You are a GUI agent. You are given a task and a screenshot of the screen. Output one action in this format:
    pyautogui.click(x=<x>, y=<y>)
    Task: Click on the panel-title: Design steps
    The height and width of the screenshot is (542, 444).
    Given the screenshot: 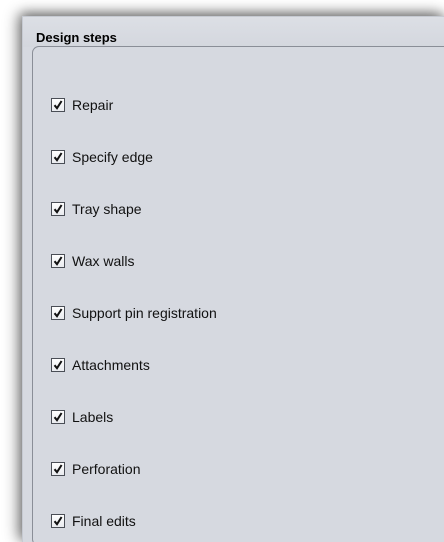 What is the action you would take?
    pyautogui.click(x=76, y=37)
    